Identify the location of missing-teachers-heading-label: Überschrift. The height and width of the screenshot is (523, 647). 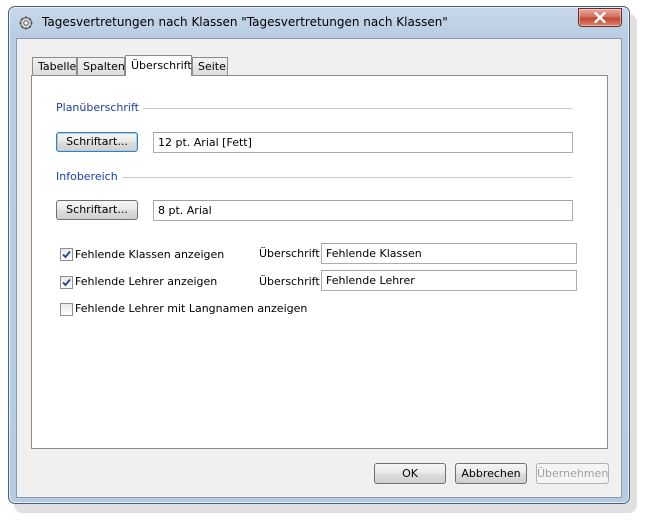
(289, 281).